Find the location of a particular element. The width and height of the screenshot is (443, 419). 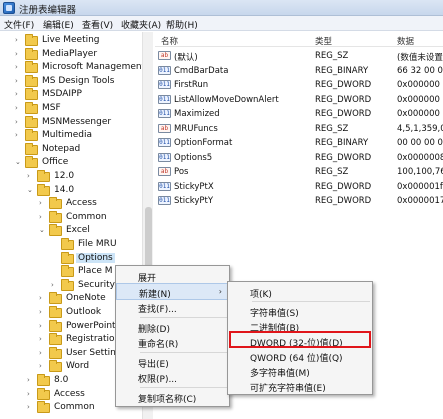

tree-item-label: Microsoft Management C is located at coordinates (97, 67).